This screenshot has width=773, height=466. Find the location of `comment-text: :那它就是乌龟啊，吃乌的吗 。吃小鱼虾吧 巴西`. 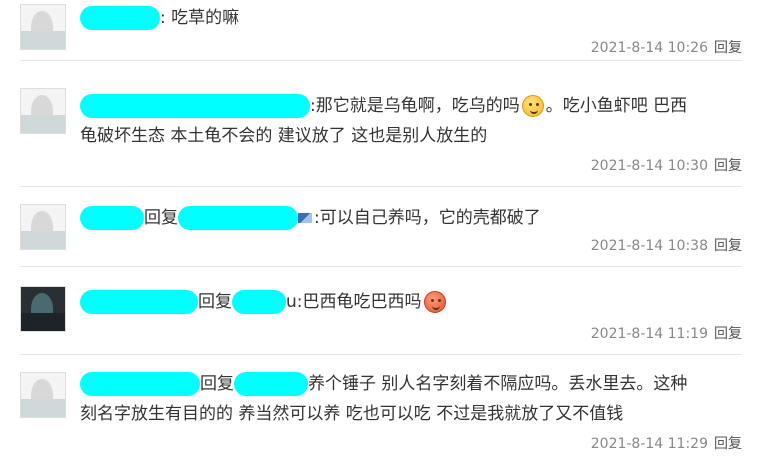

comment-text: :那它就是乌龟啊，吃乌的吗 。吃小鱼虾吧 巴西 is located at coordinates (410, 106).